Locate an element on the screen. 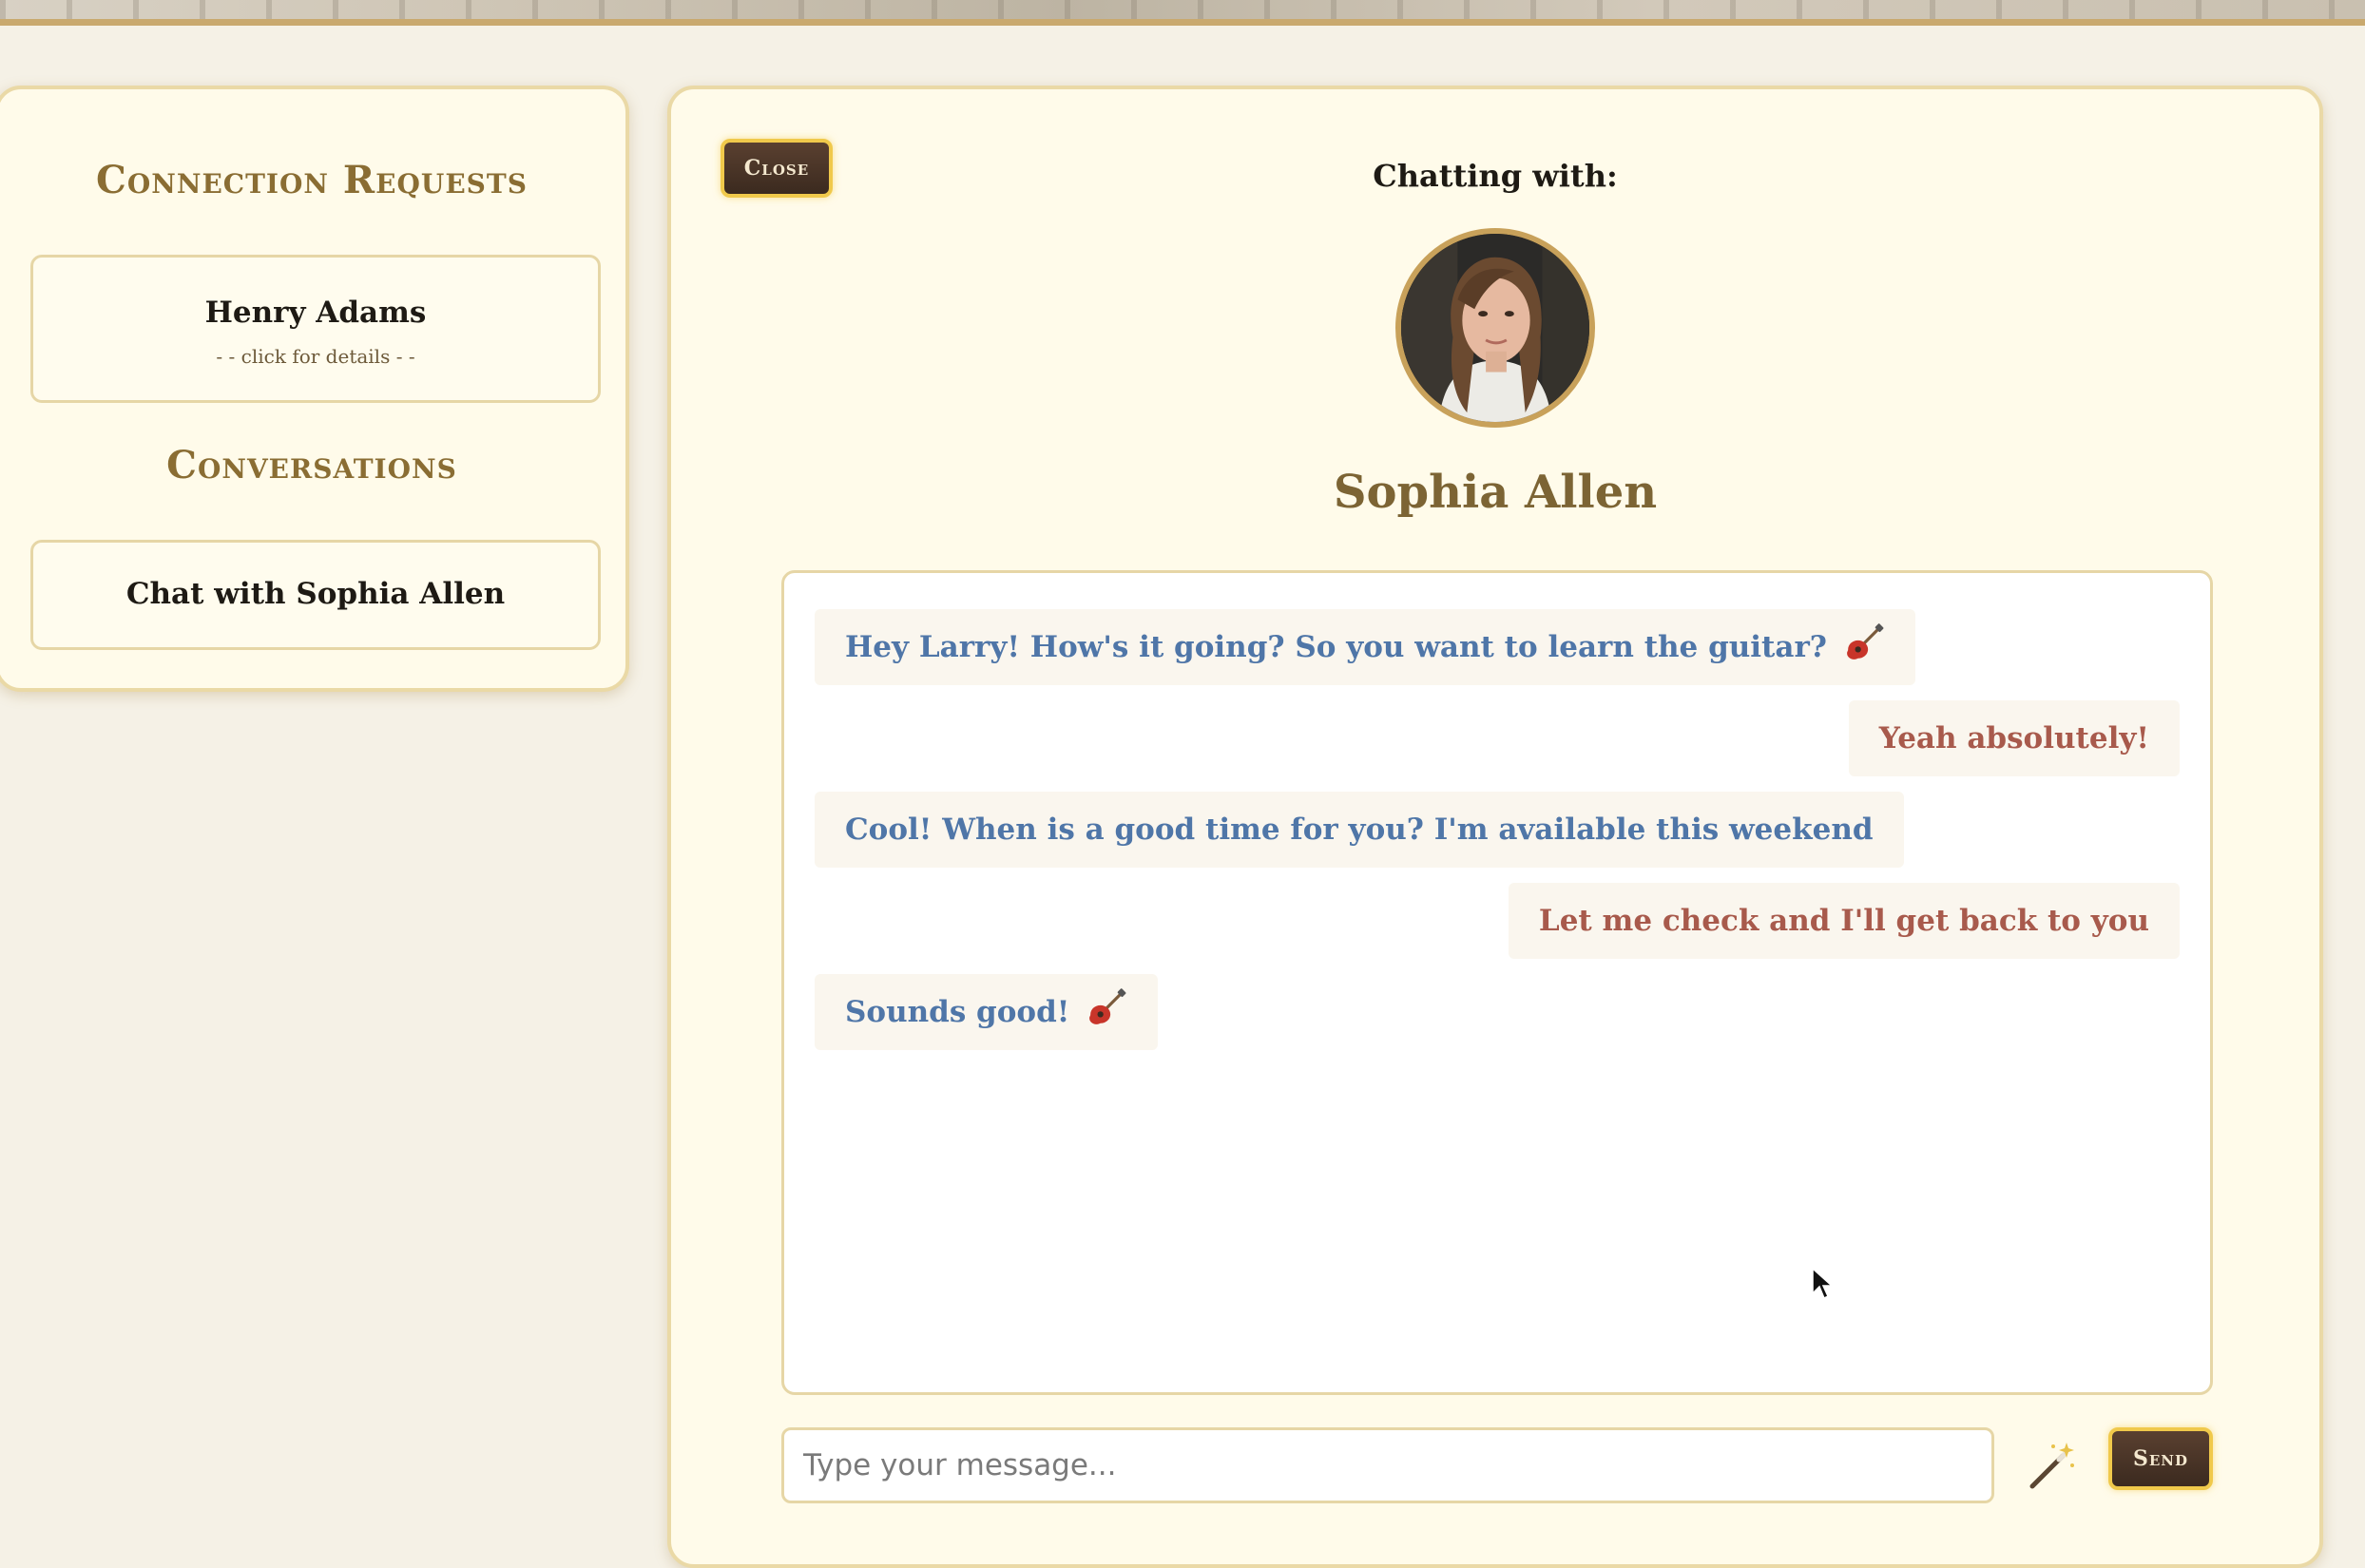  message-text: Let me check and I'll get back to you is located at coordinates (1844, 921).